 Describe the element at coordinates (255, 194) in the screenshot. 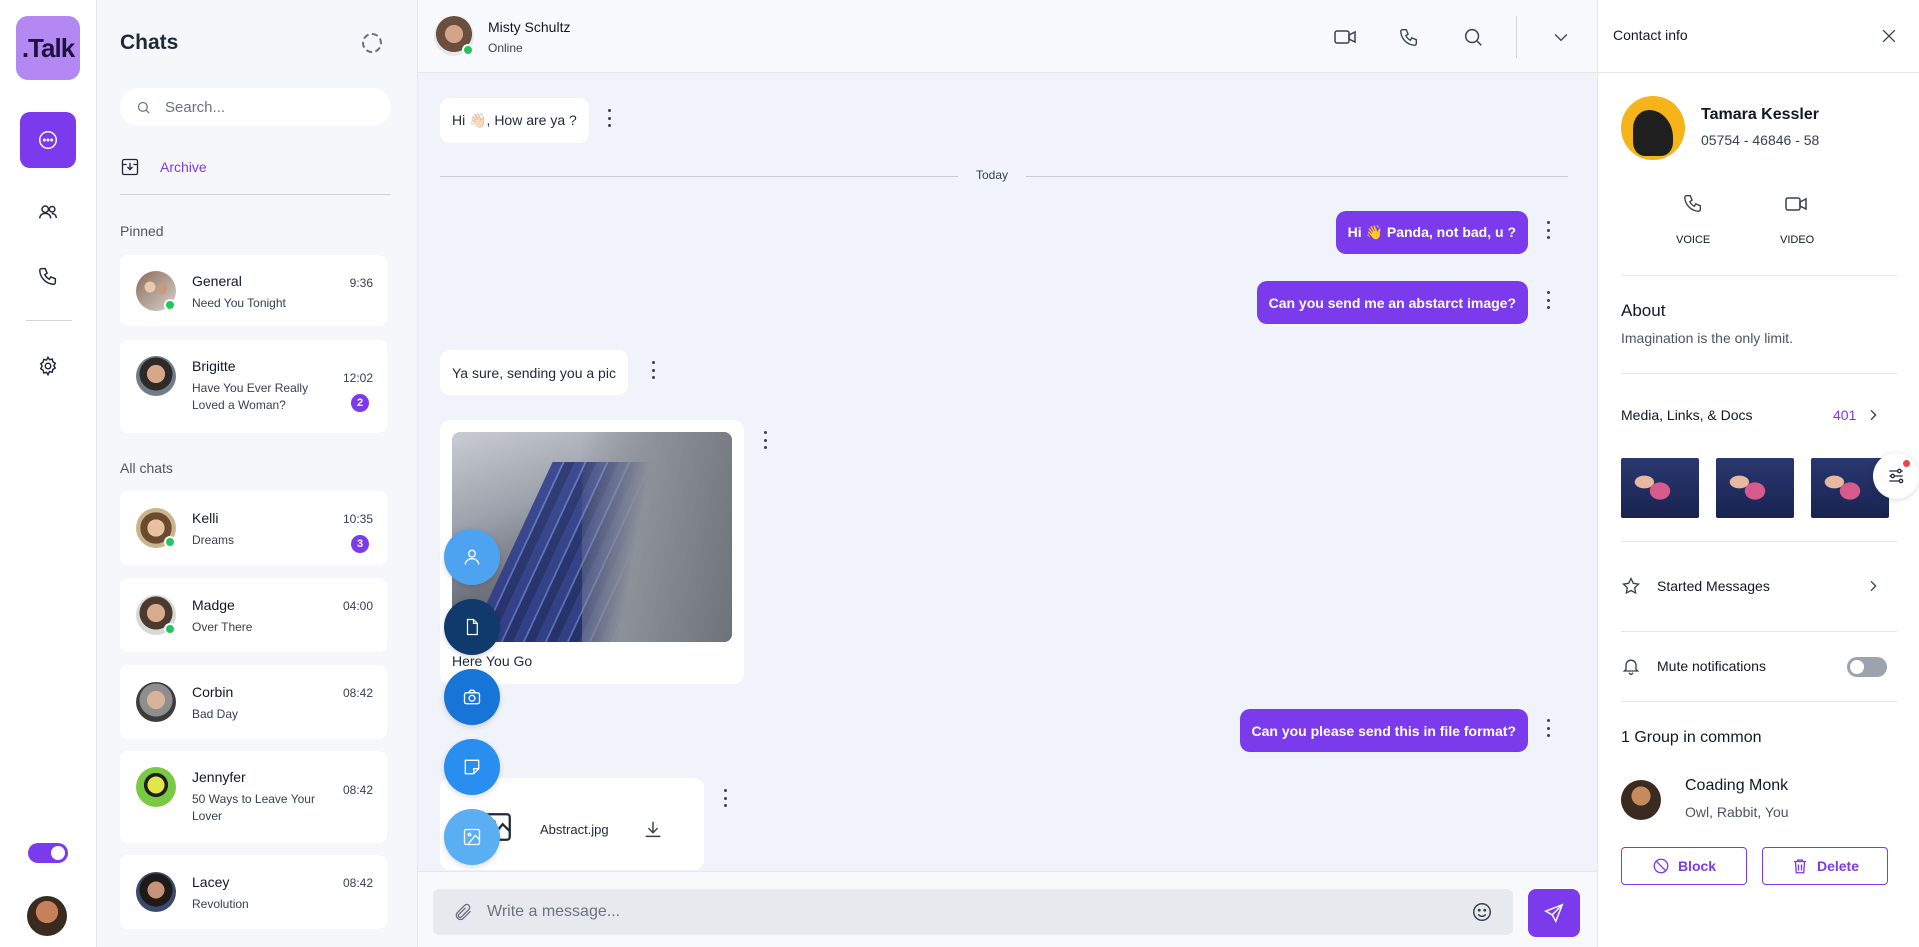

I see `list-divider` at that location.